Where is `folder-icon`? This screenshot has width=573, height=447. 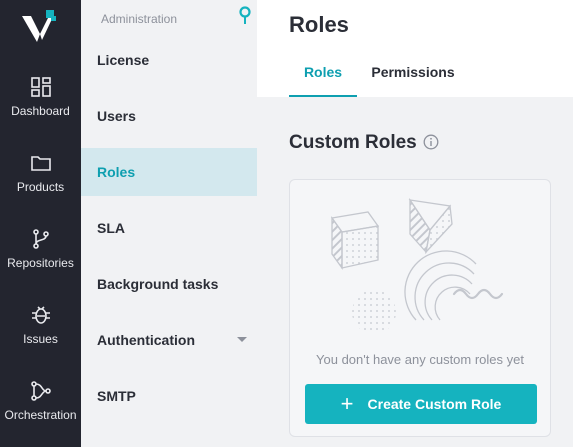 folder-icon is located at coordinates (40, 163).